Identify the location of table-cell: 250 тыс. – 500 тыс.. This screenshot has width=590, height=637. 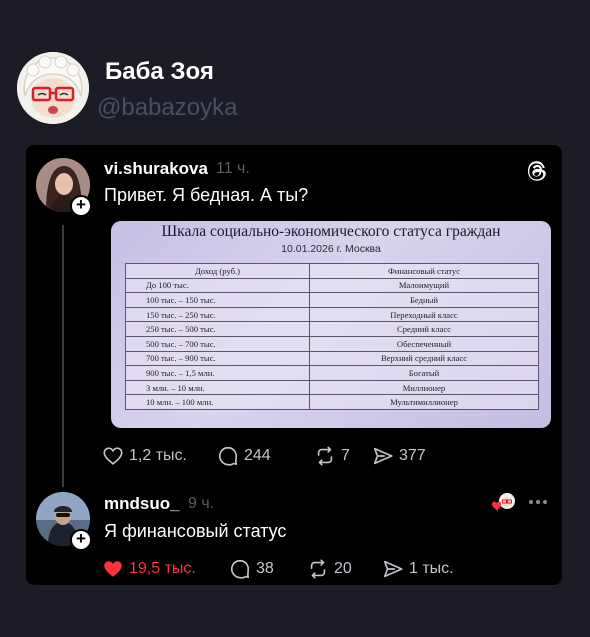
(217, 329).